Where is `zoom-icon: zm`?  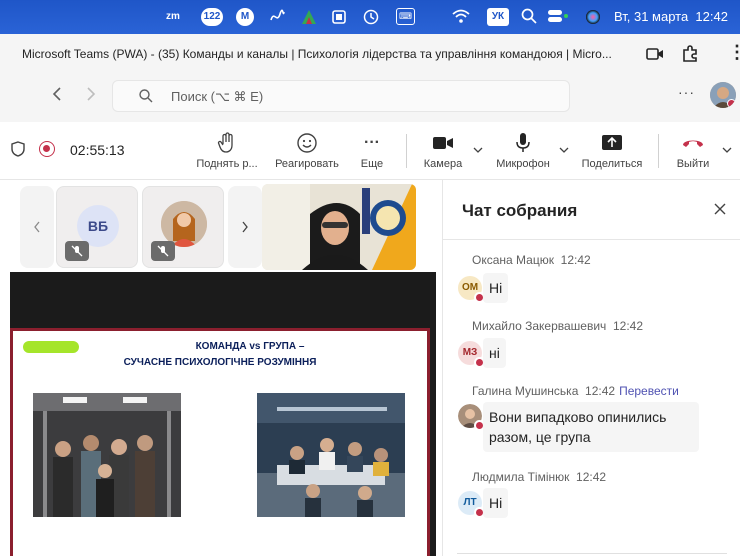
zoom-icon: zm is located at coordinates (173, 17).